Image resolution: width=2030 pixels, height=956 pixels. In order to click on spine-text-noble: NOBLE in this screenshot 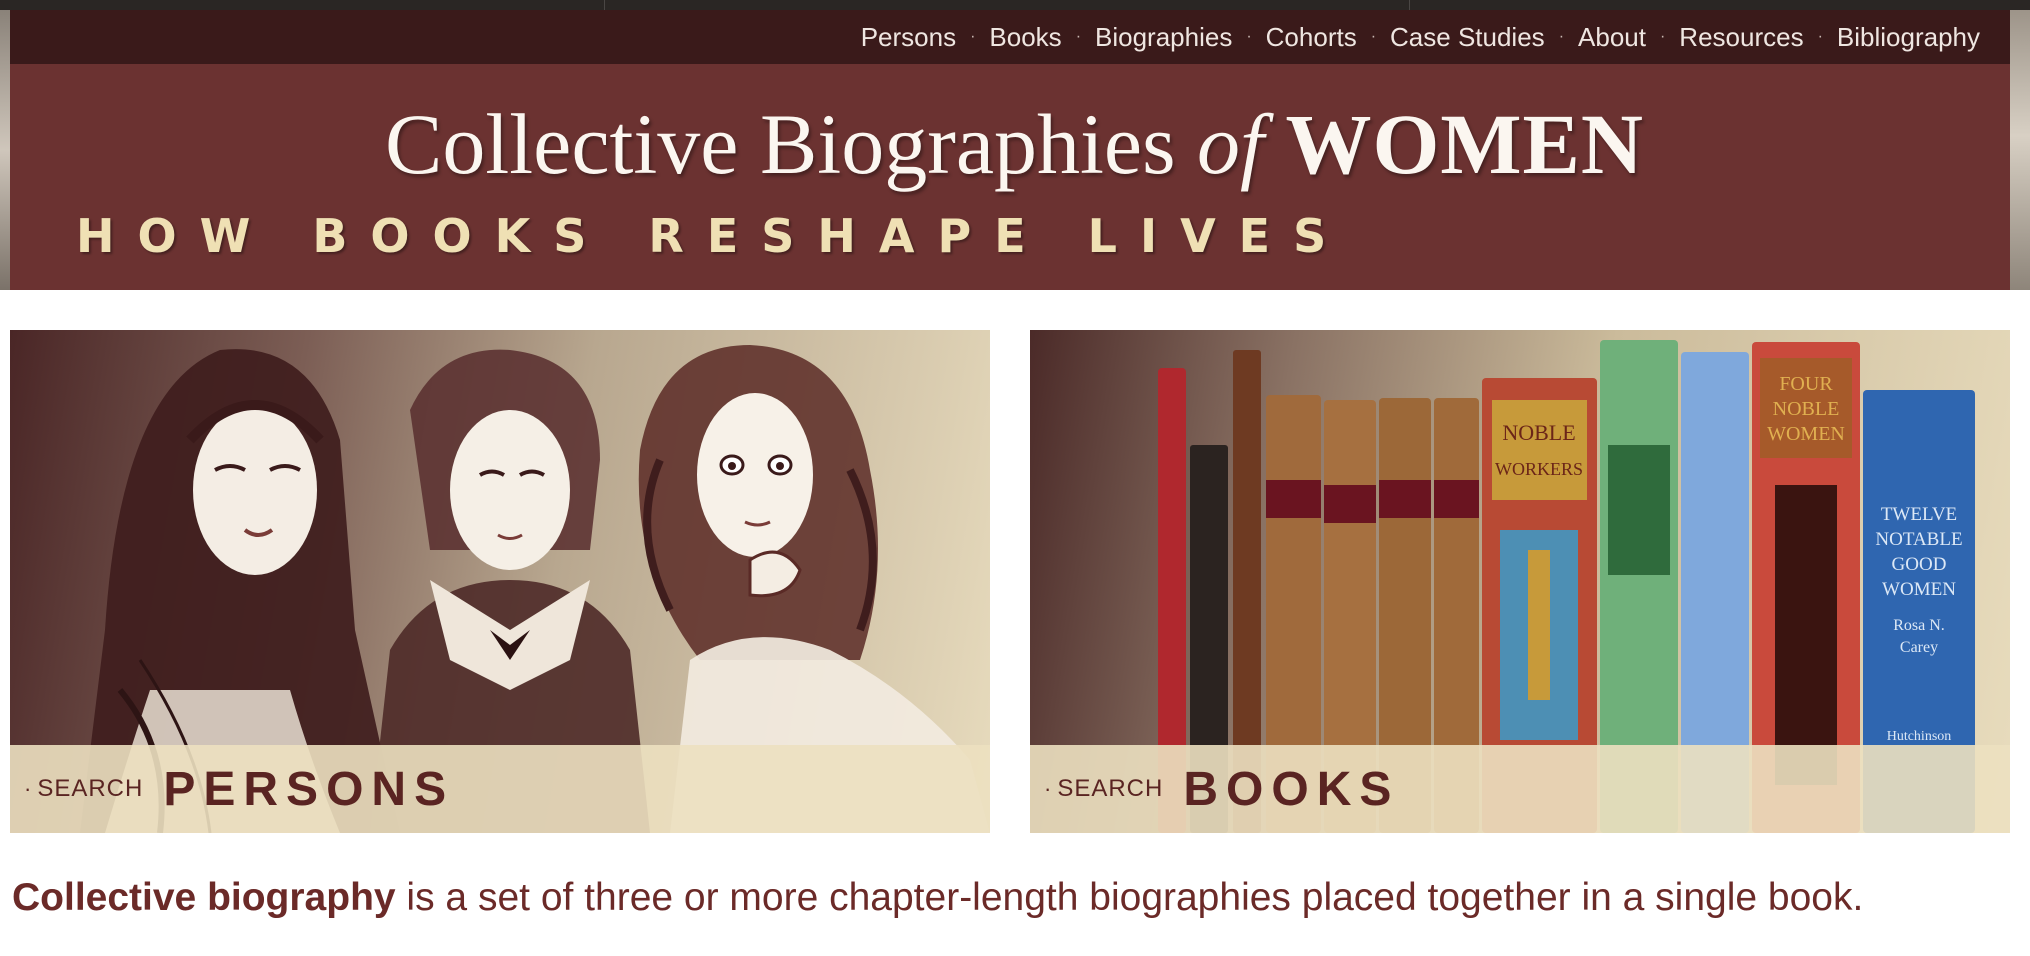, I will do `click(1538, 432)`.